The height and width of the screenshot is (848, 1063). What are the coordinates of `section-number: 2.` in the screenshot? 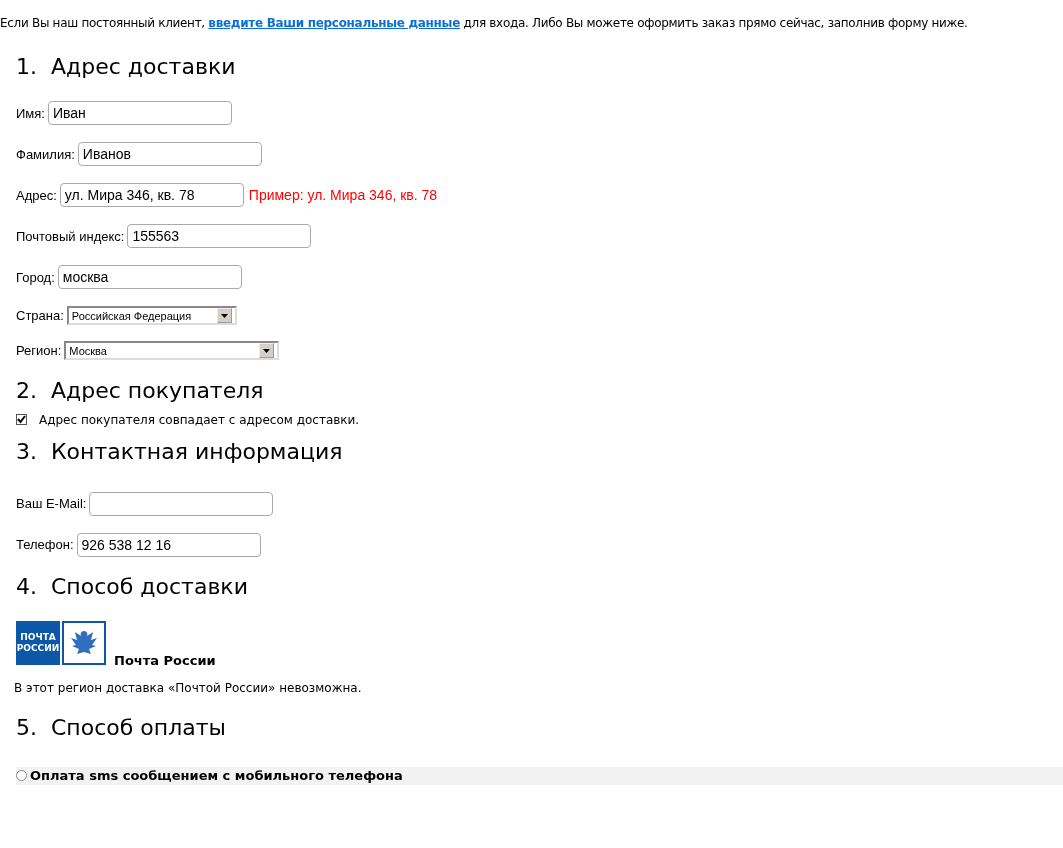 It's located at (26, 391).